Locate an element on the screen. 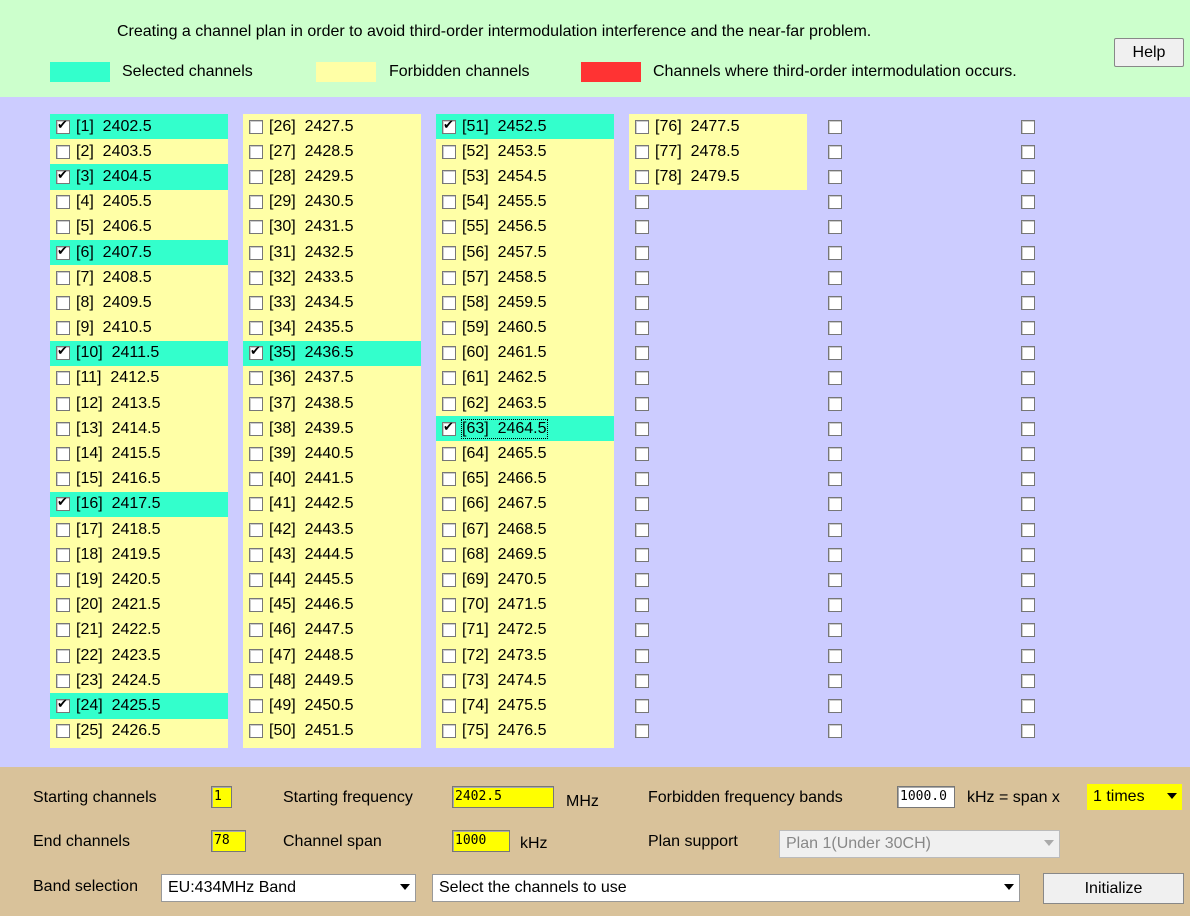 This screenshot has height=916, width=1190. channel-row: [41] 2442.5 is located at coordinates (332, 504).